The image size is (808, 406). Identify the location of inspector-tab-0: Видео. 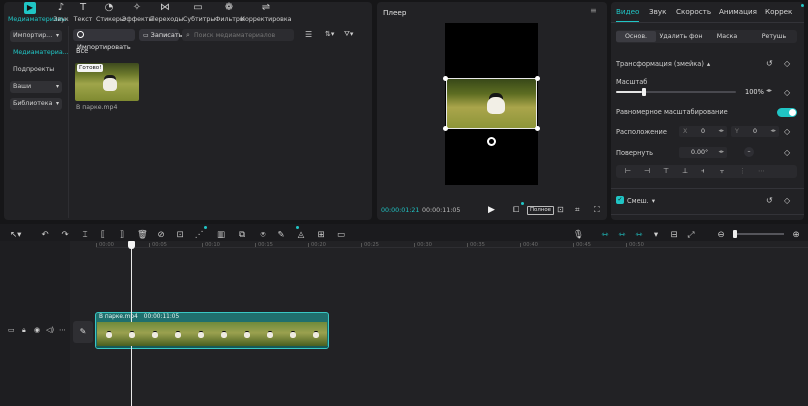
(628, 12).